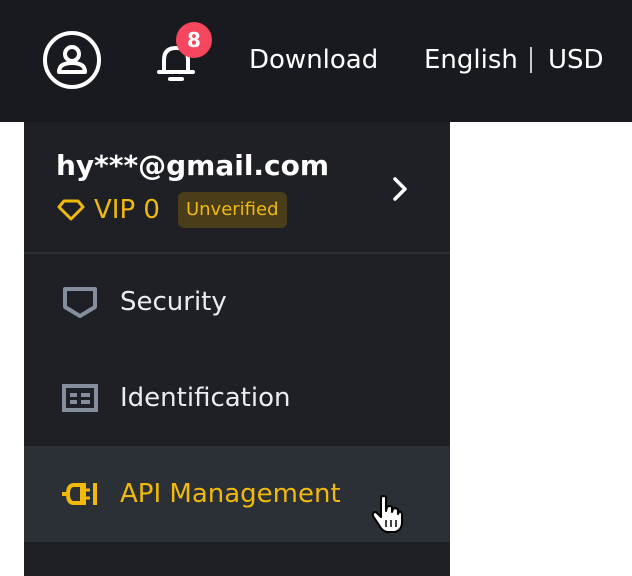  Describe the element at coordinates (171, 210) in the screenshot. I see `vip-level-row: VIP 0 Unverified` at that location.